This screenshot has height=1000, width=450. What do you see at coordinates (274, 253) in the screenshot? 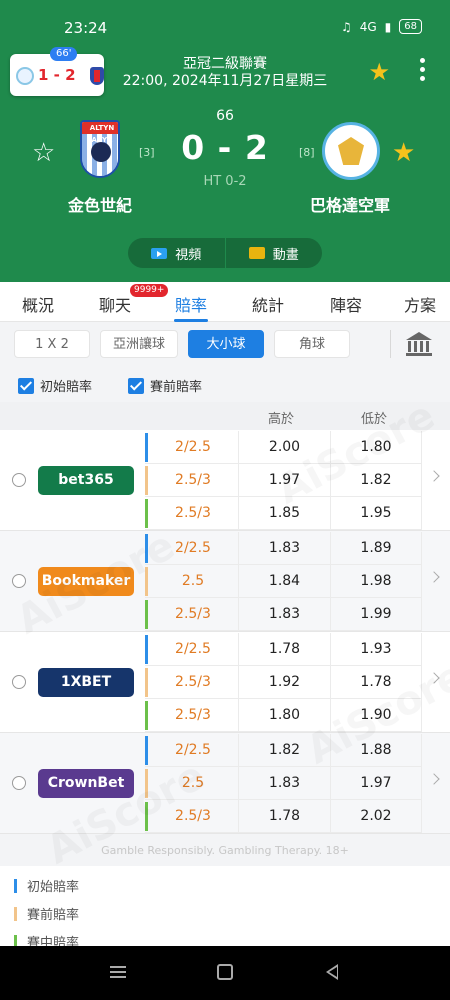
I see `animation-button: 動畫` at bounding box center [274, 253].